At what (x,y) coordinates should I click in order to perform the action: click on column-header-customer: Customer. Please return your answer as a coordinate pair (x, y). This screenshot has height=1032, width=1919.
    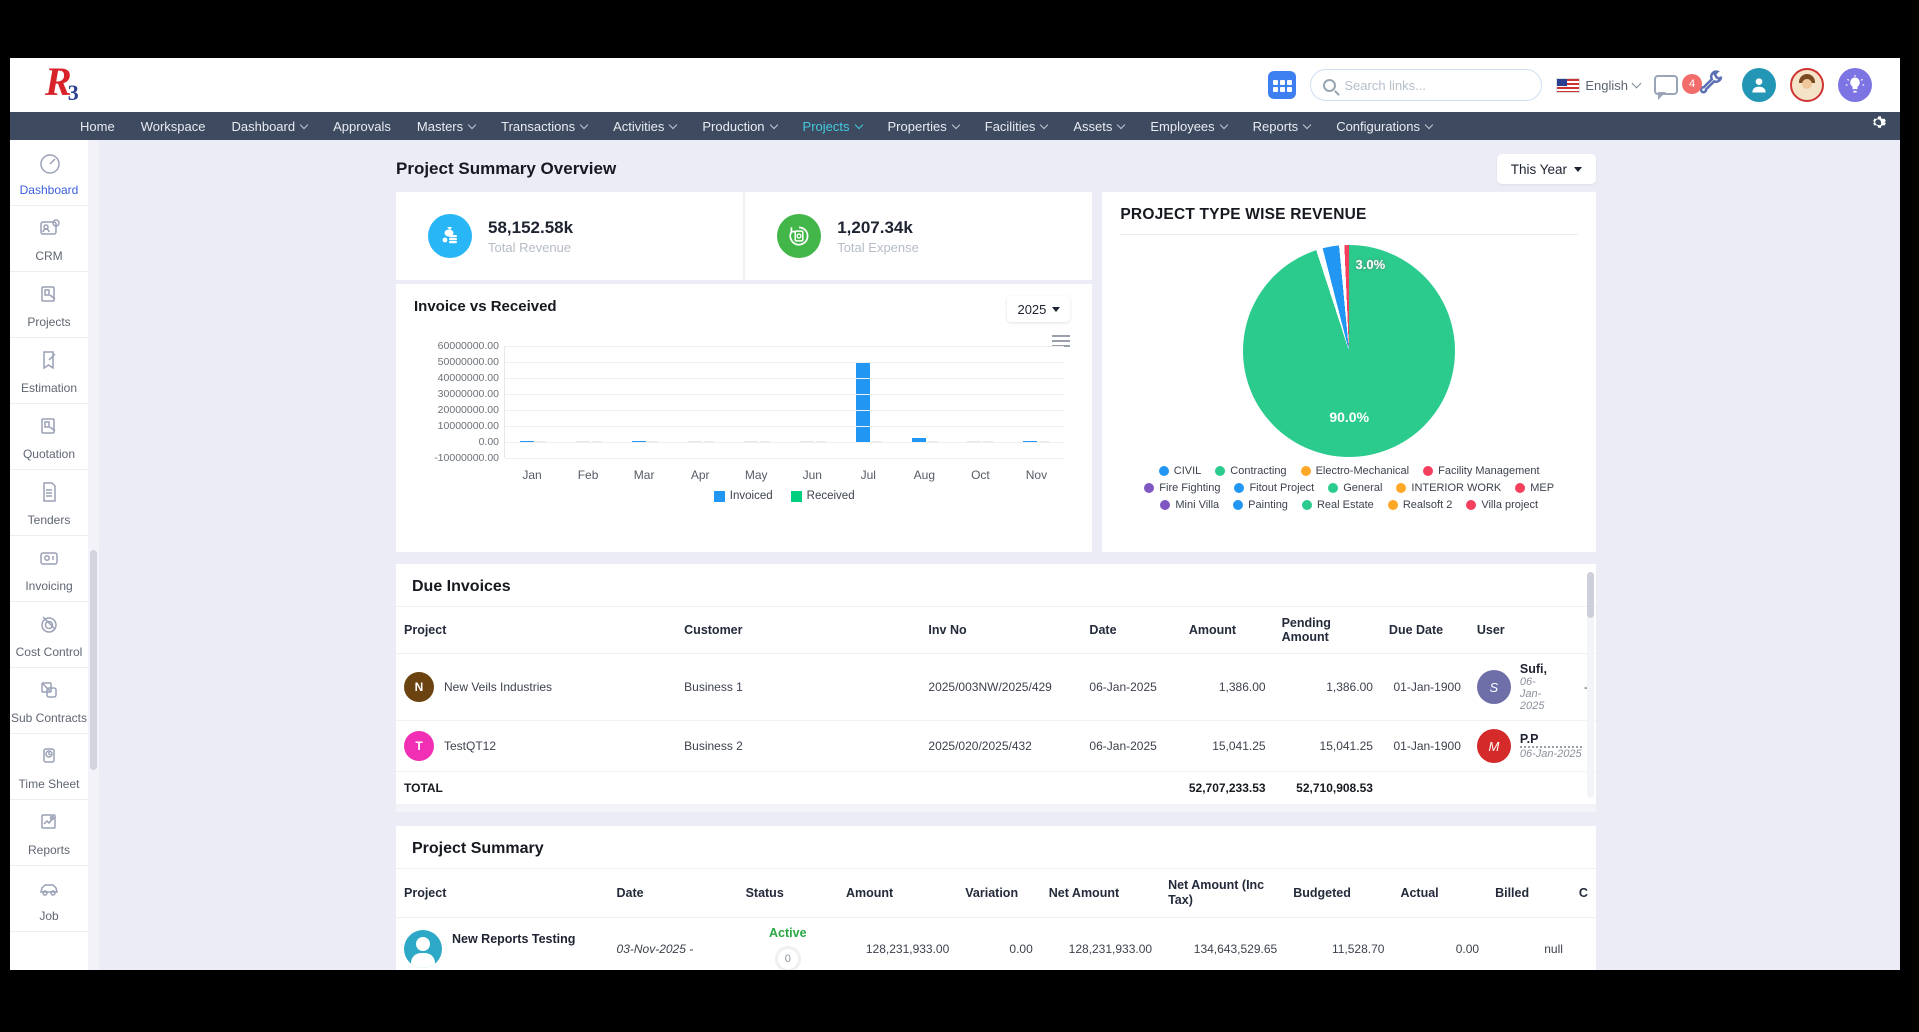
    Looking at the image, I should click on (798, 630).